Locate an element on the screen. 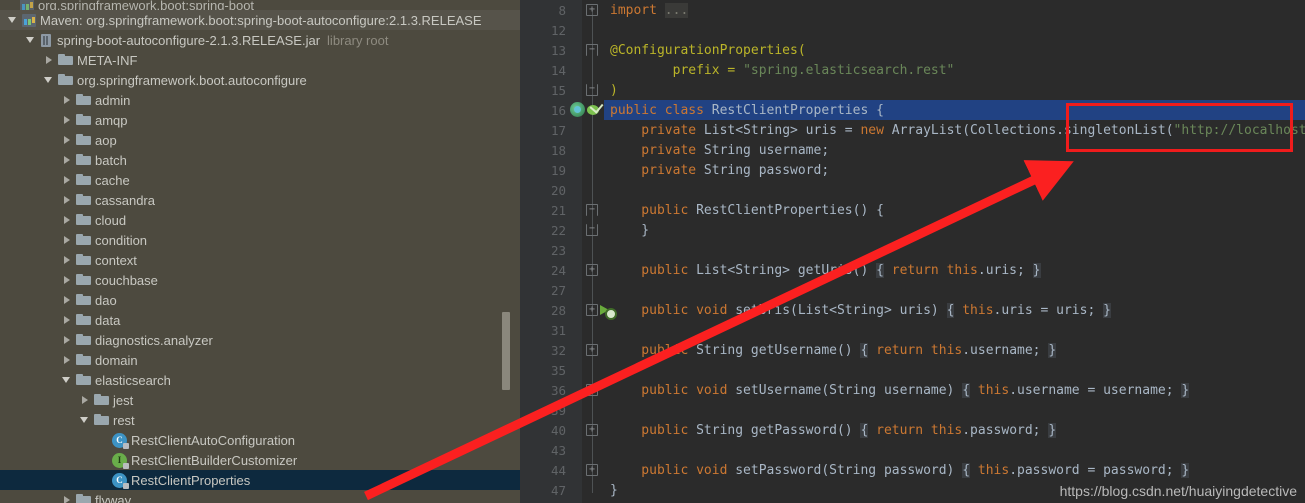 This screenshot has height=503, width=1305. tree-row: META-INF is located at coordinates (260, 60).